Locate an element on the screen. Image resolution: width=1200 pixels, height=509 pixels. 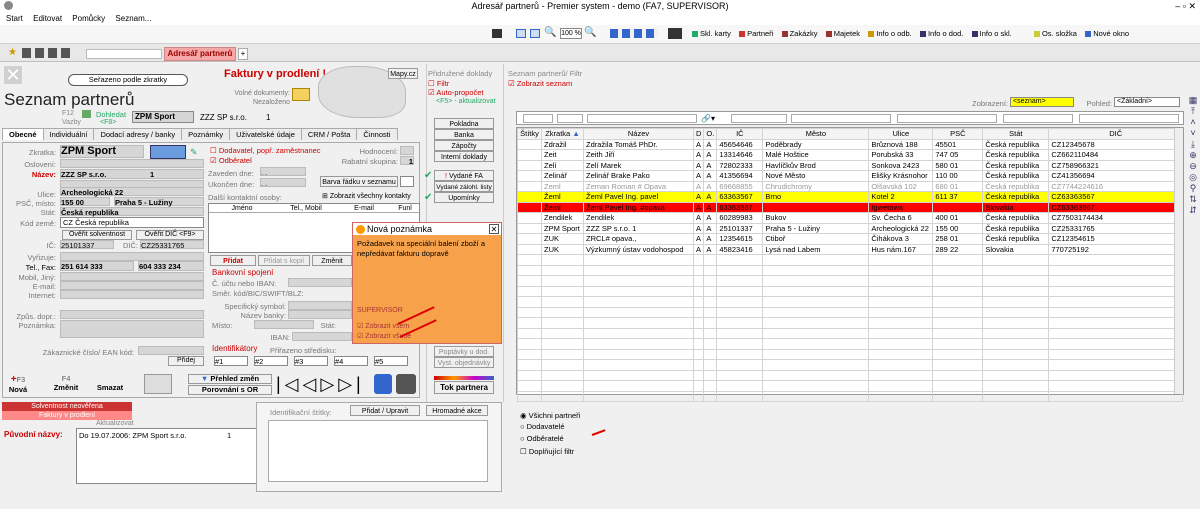
kod-zeme-select: CZ Česká republika is located at coordinates (132, 222).